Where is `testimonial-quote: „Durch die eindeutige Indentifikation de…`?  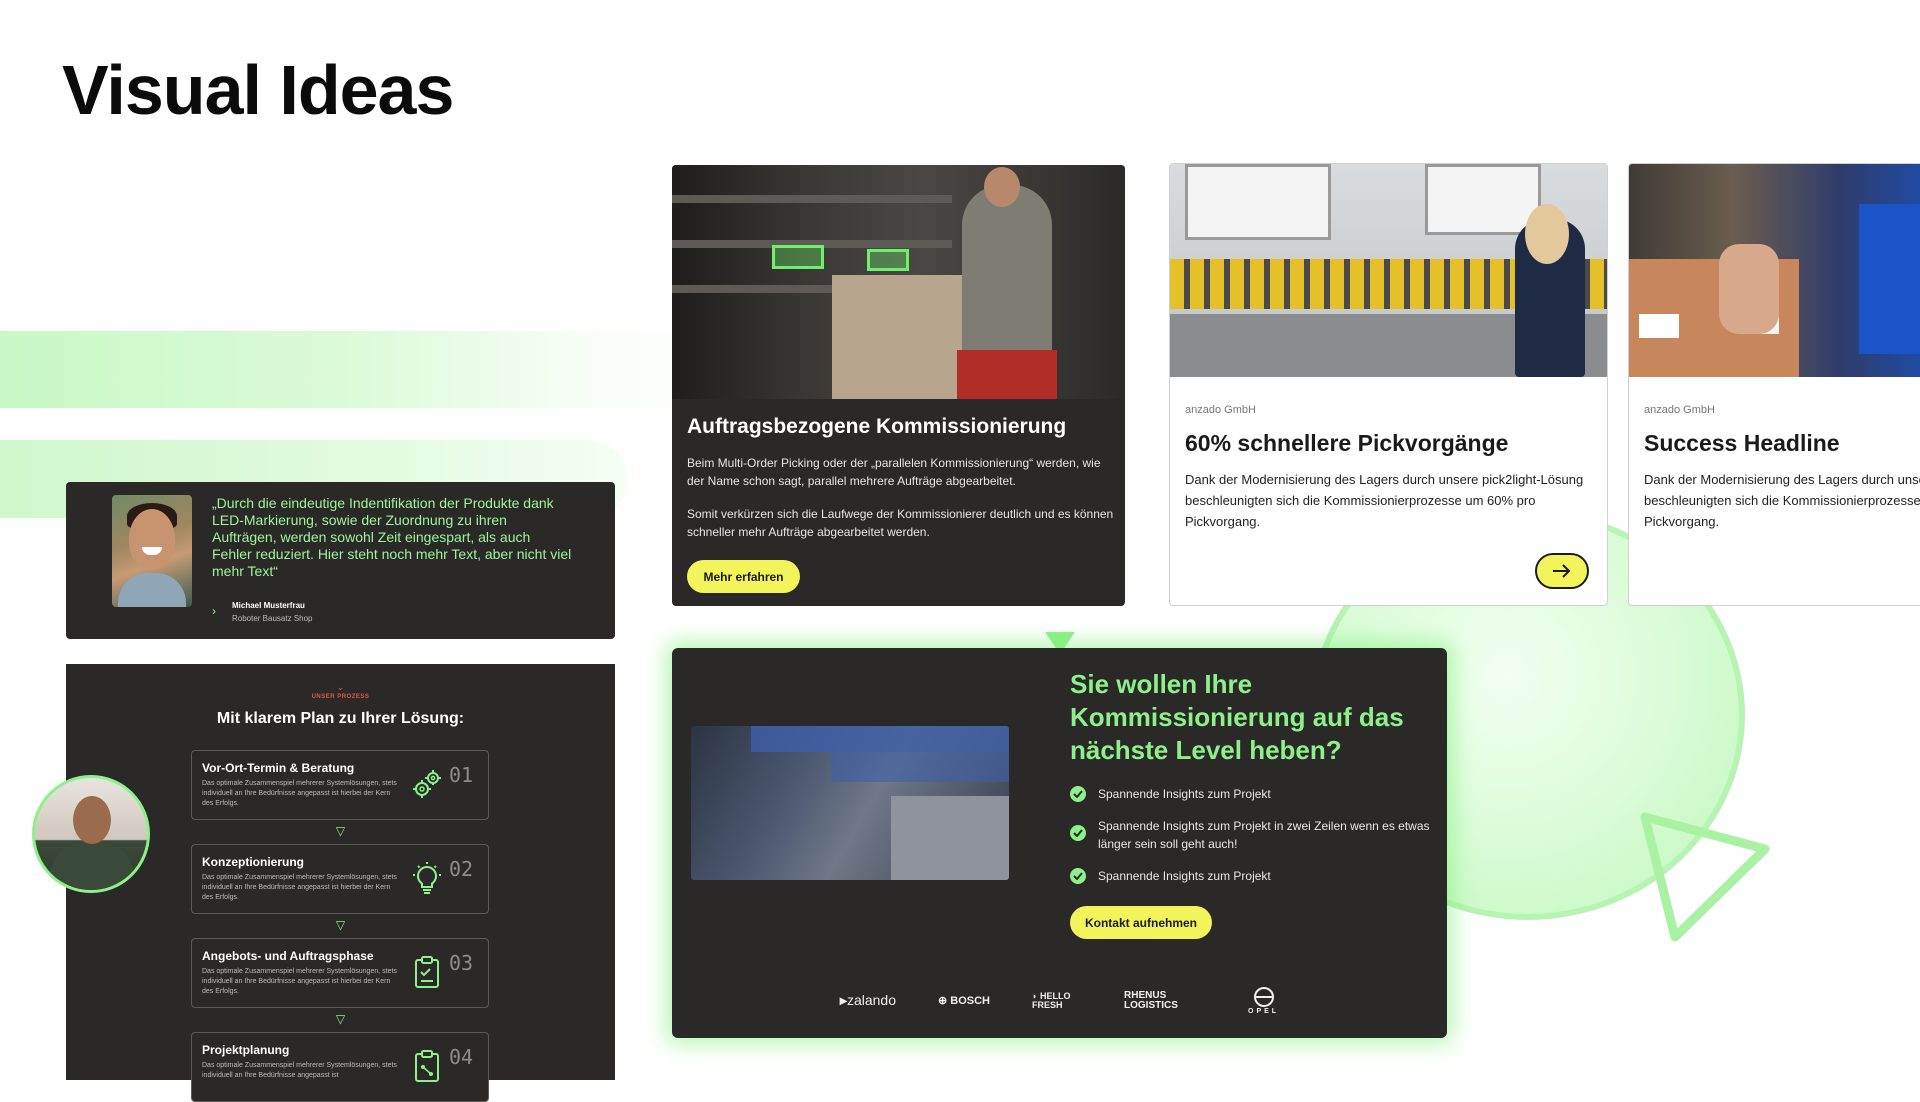
testimonial-quote: „Durch die eindeutige Indentifikation de… is located at coordinates (392, 537).